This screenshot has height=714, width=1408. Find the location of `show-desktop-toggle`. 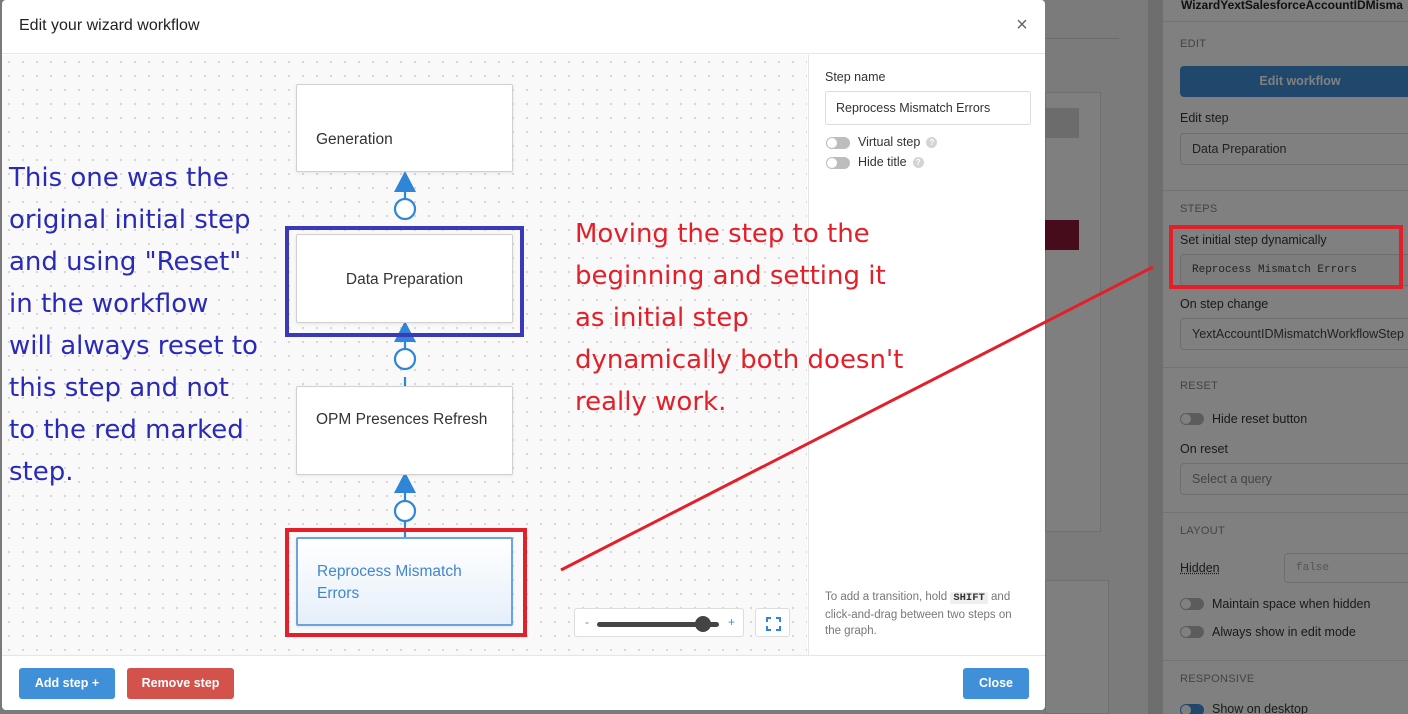

show-desktop-toggle is located at coordinates (1192, 709).